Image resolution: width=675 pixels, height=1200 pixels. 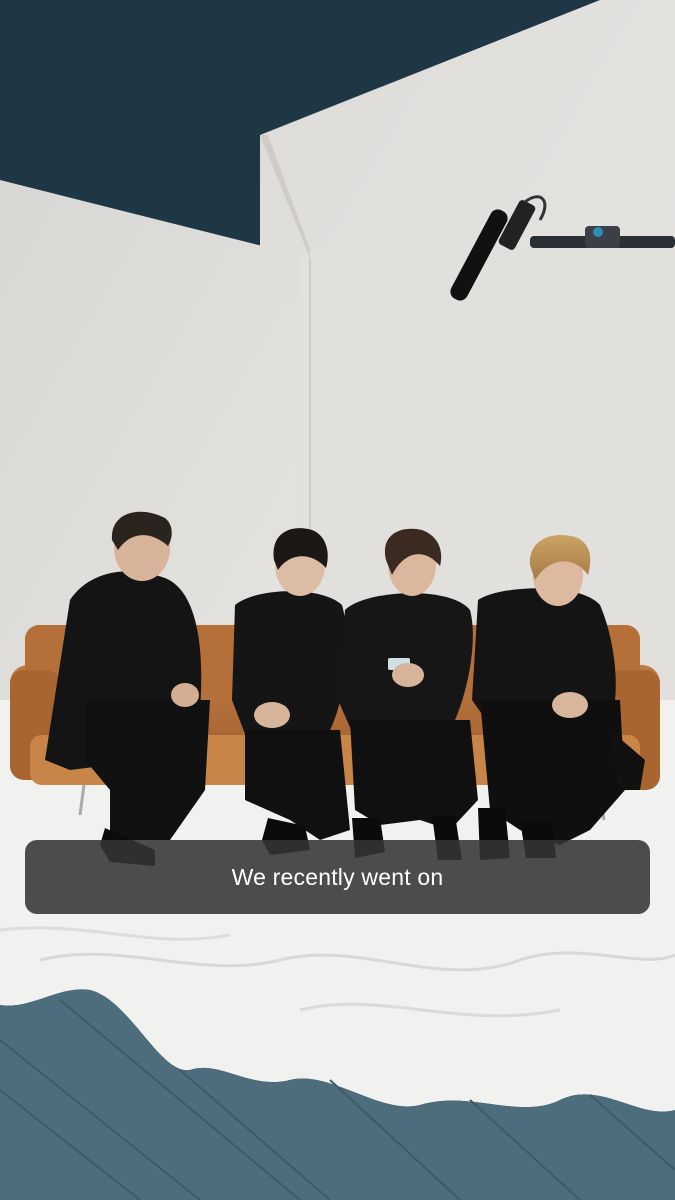 I want to click on caption-text: We recently went on, so click(x=337, y=876).